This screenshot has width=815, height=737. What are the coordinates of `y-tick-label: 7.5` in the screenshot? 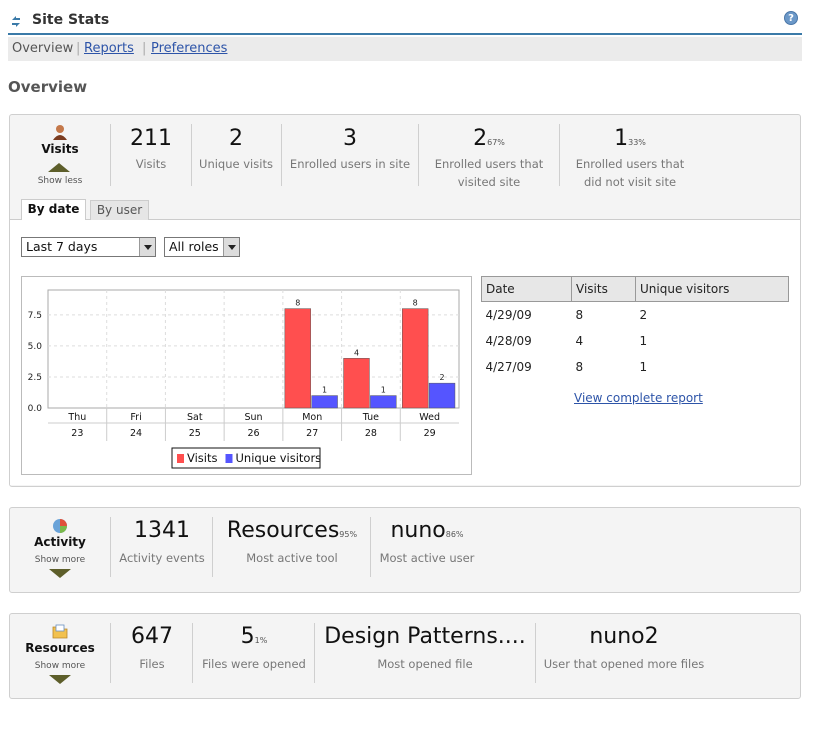 It's located at (35, 316).